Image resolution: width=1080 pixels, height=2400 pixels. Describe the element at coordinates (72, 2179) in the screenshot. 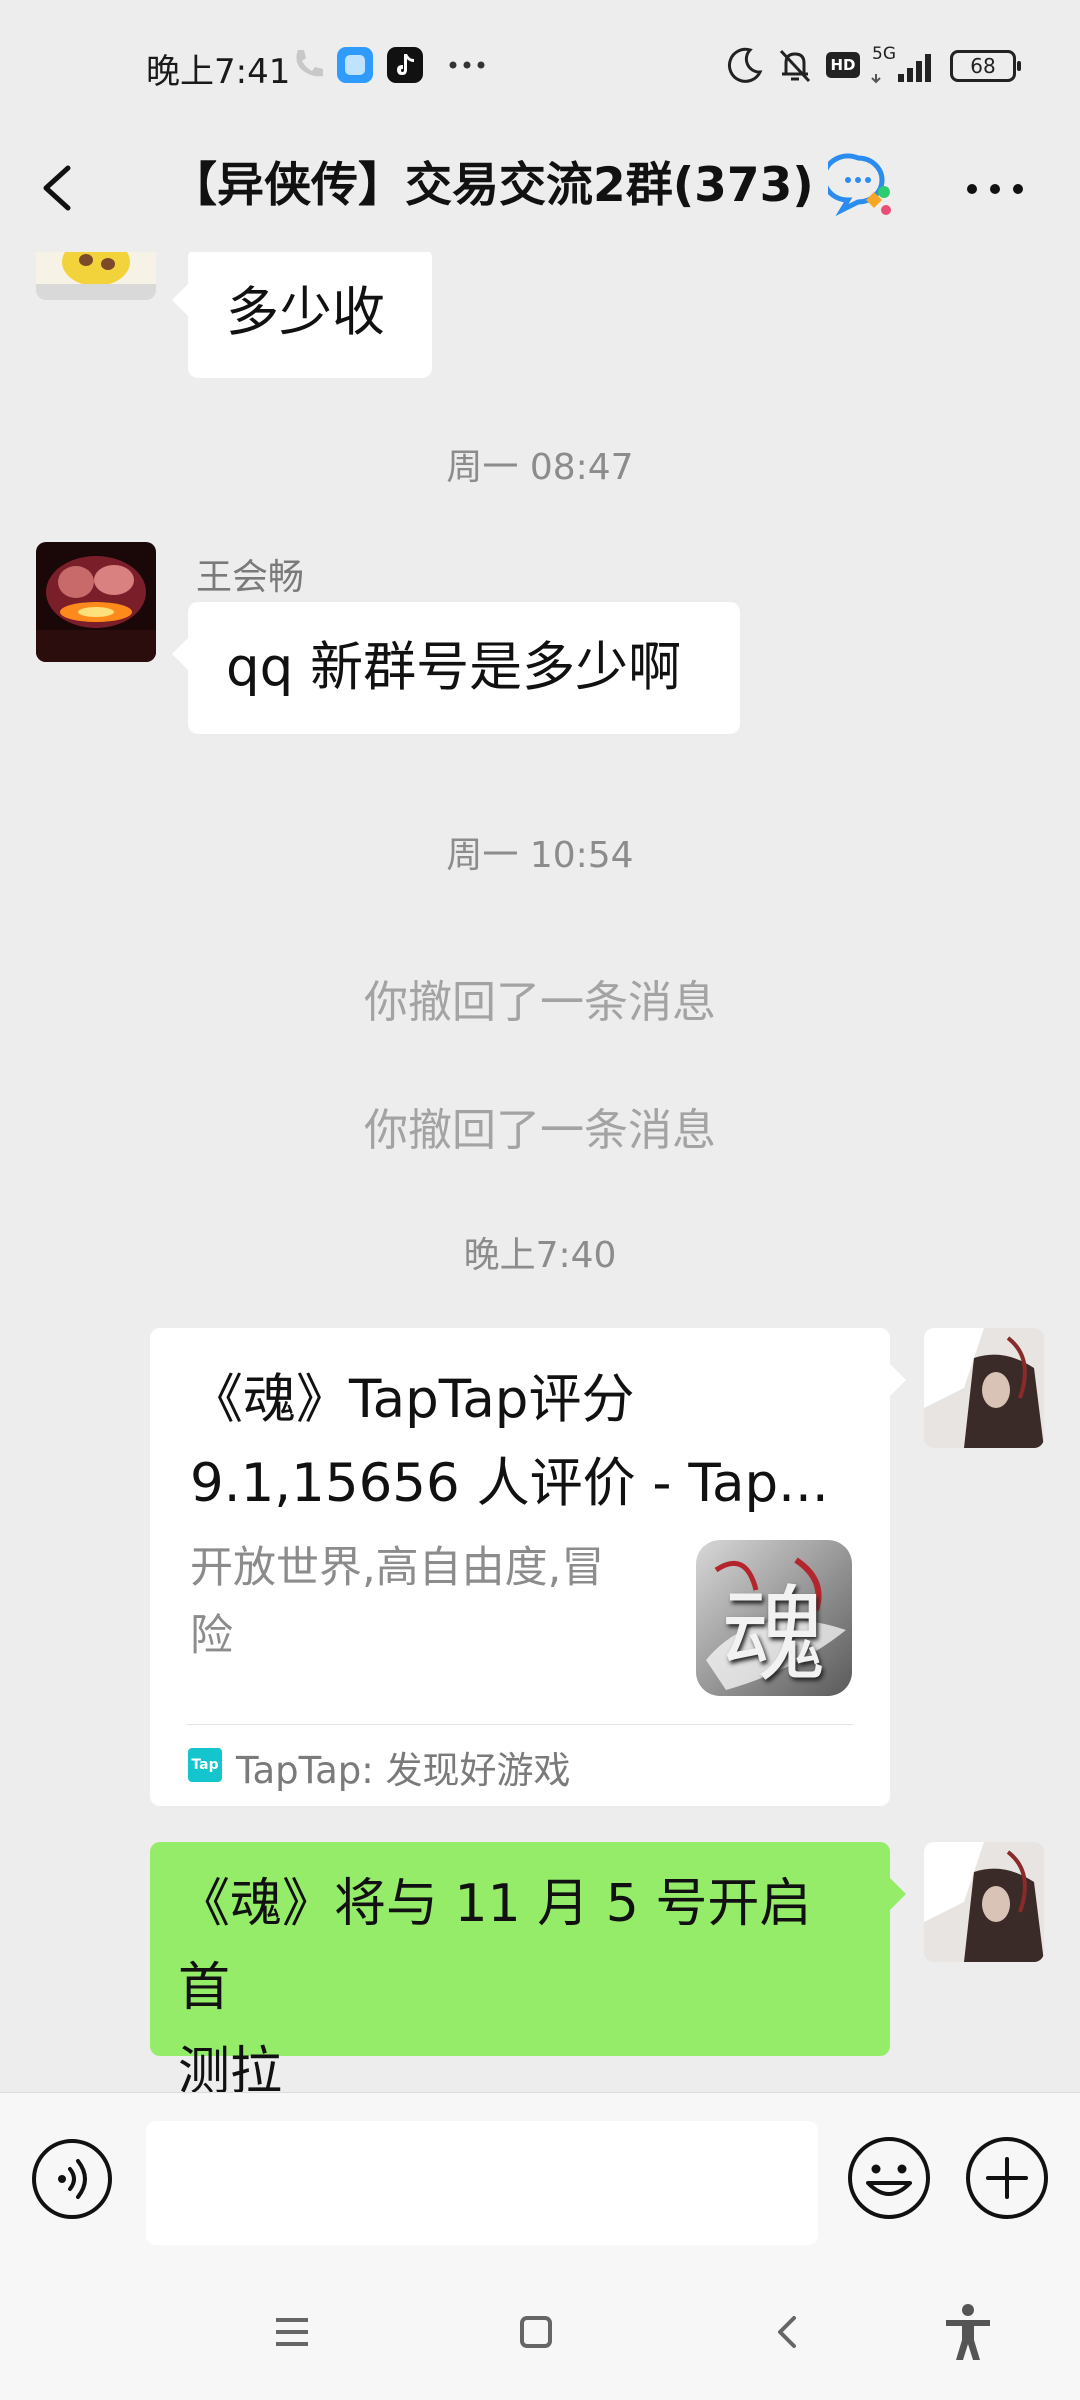

I see `voice-icon` at that location.